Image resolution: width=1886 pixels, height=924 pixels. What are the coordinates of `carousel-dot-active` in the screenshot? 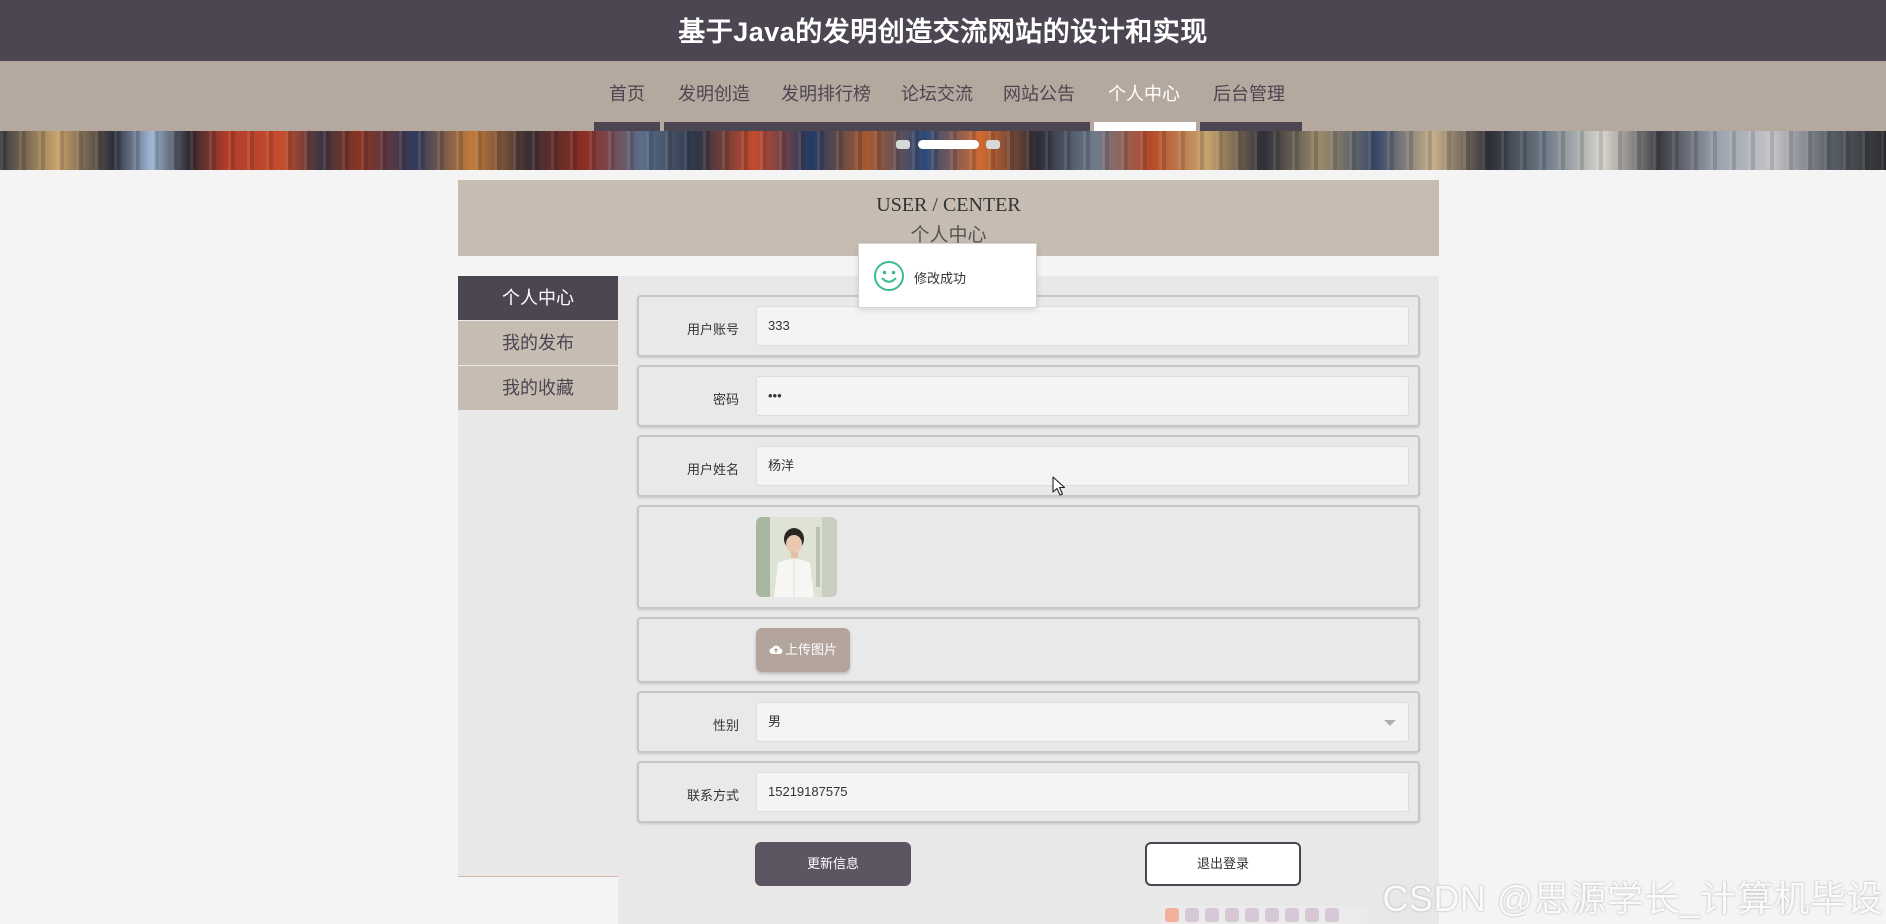 It's located at (948, 144).